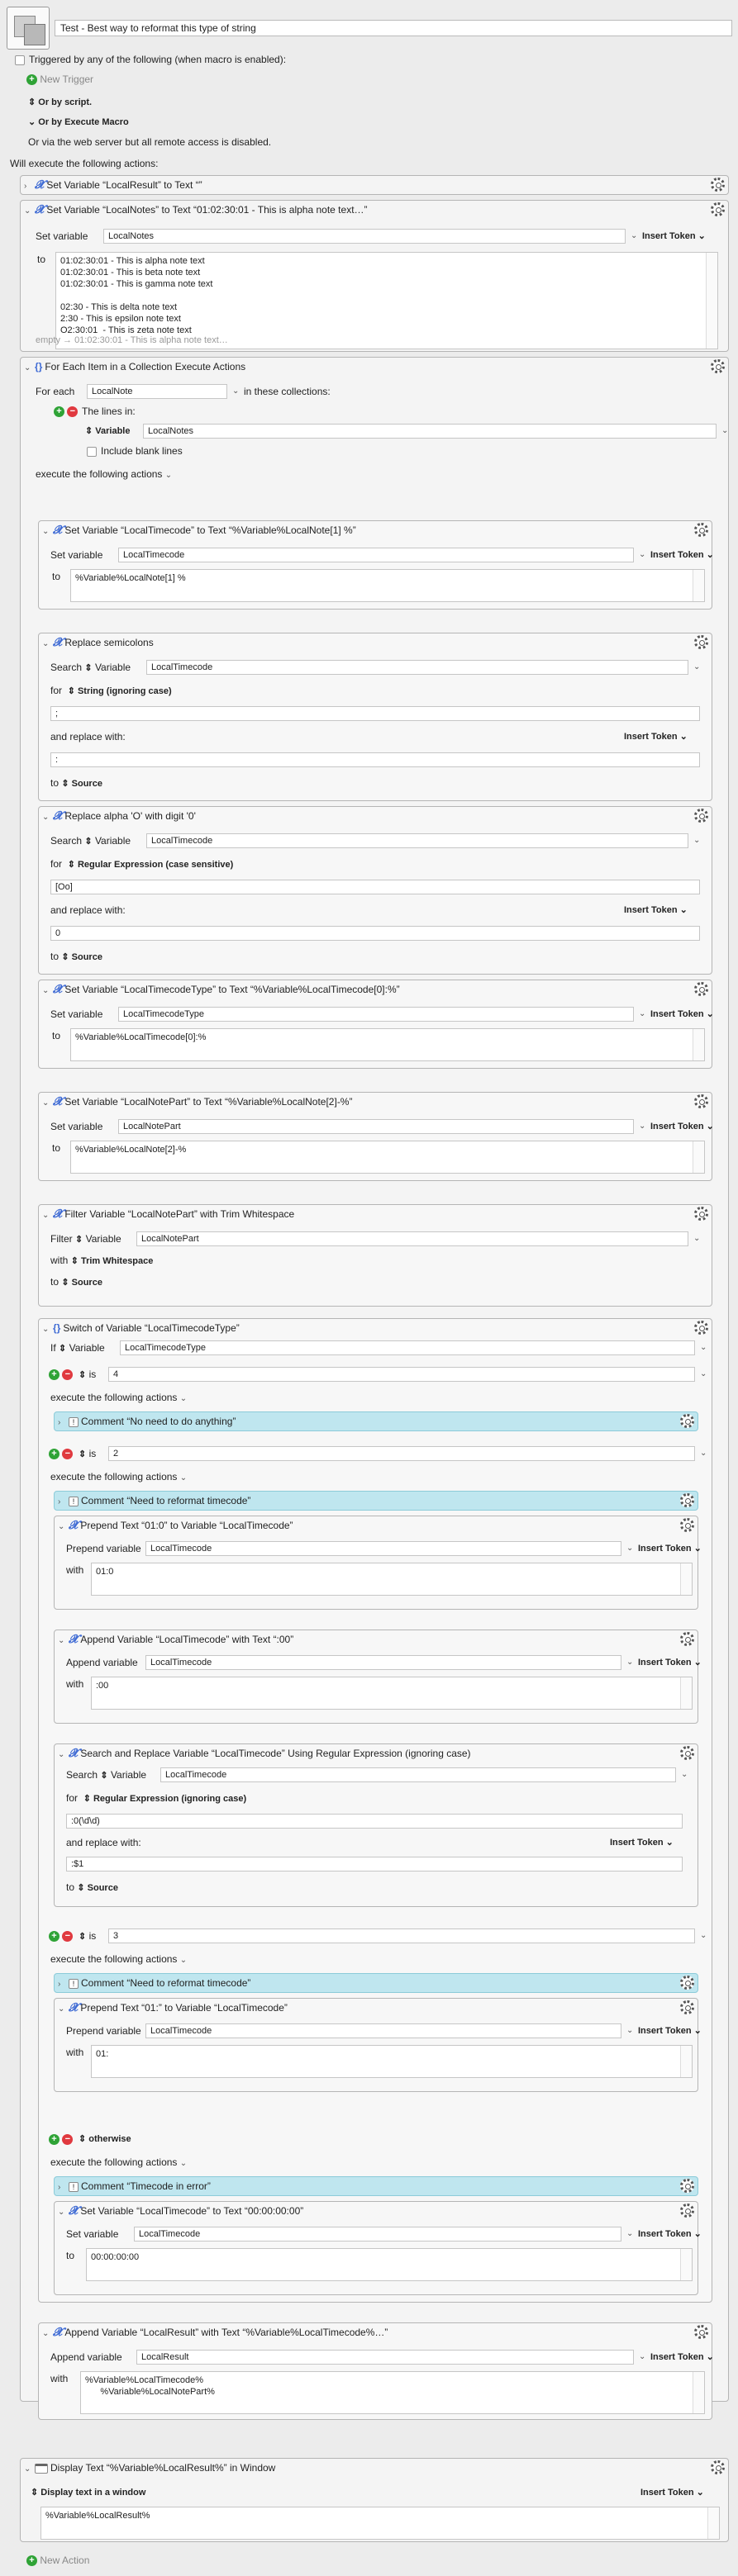 The width and height of the screenshot is (738, 2576). Describe the element at coordinates (412, 1238) in the screenshot. I see `filter-variable-field: LocalNotePart` at that location.